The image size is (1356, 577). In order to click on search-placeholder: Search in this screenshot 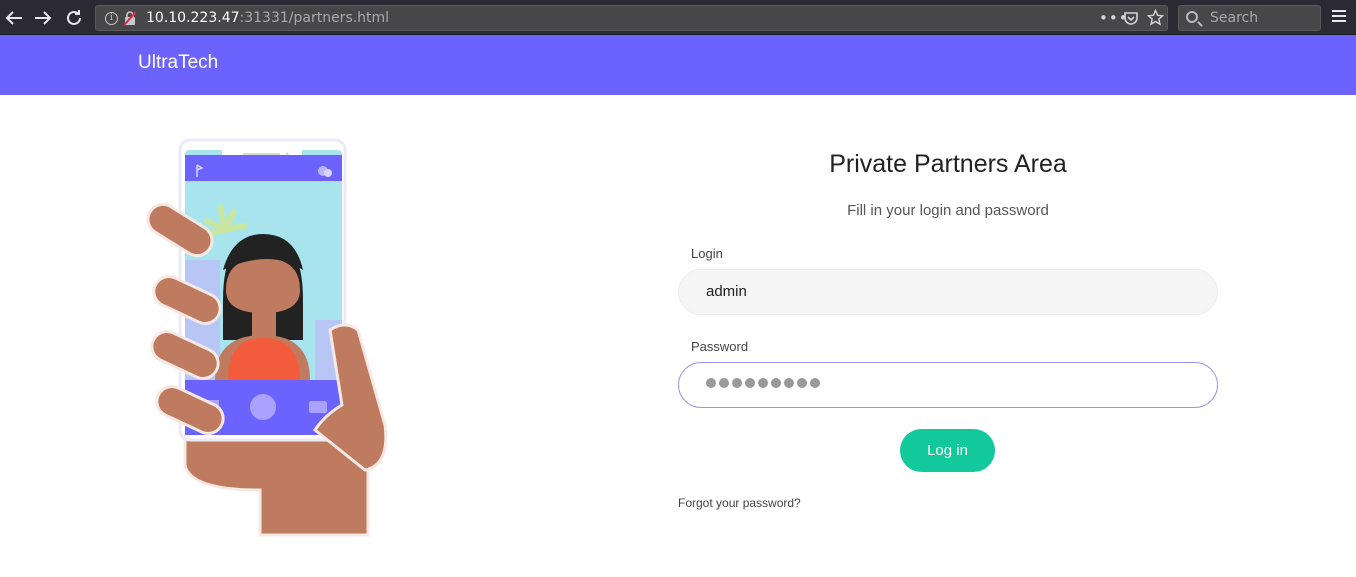, I will do `click(1234, 18)`.